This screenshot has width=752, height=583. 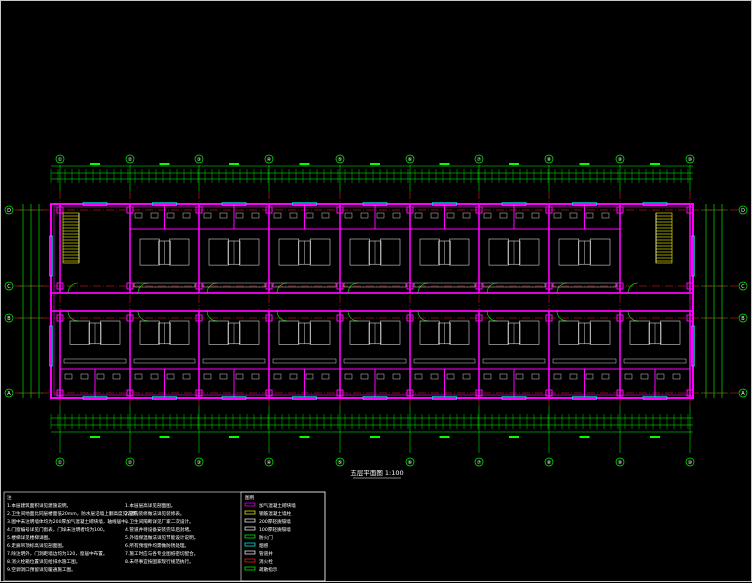 I want to click on note-line: 5.楼梯详见楼梯详图。, so click(x=30, y=537).